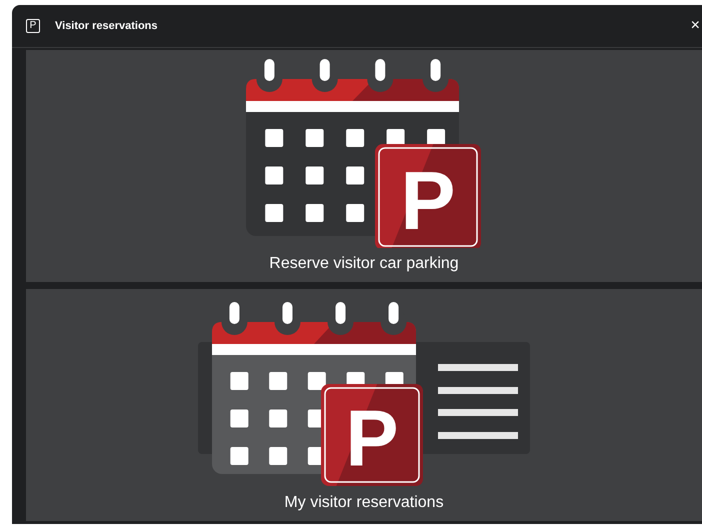 The width and height of the screenshot is (702, 527). What do you see at coordinates (106, 26) in the screenshot?
I see `window-title: Visitor reservations` at bounding box center [106, 26].